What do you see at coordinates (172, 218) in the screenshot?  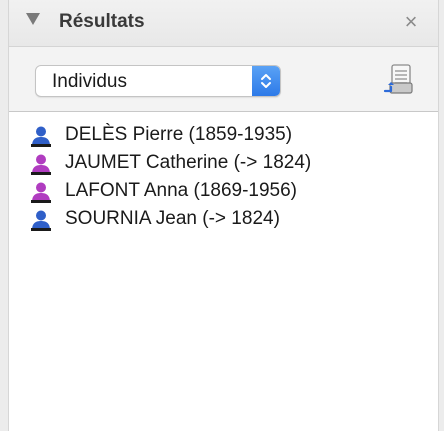 I see `list-item-label: SOURNIA Jean (-> 1824)` at bounding box center [172, 218].